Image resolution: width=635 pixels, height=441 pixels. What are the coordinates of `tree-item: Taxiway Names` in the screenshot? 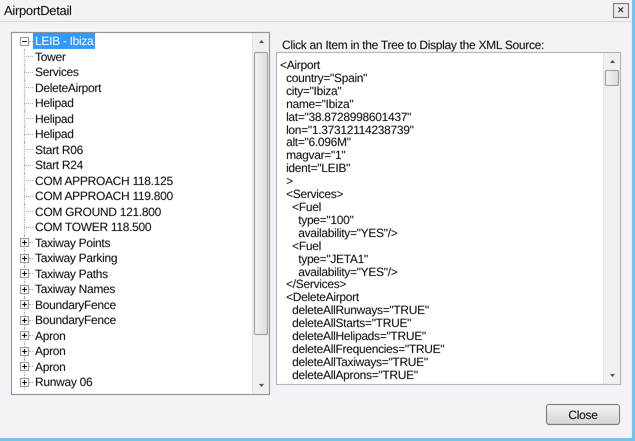 It's located at (75, 289).